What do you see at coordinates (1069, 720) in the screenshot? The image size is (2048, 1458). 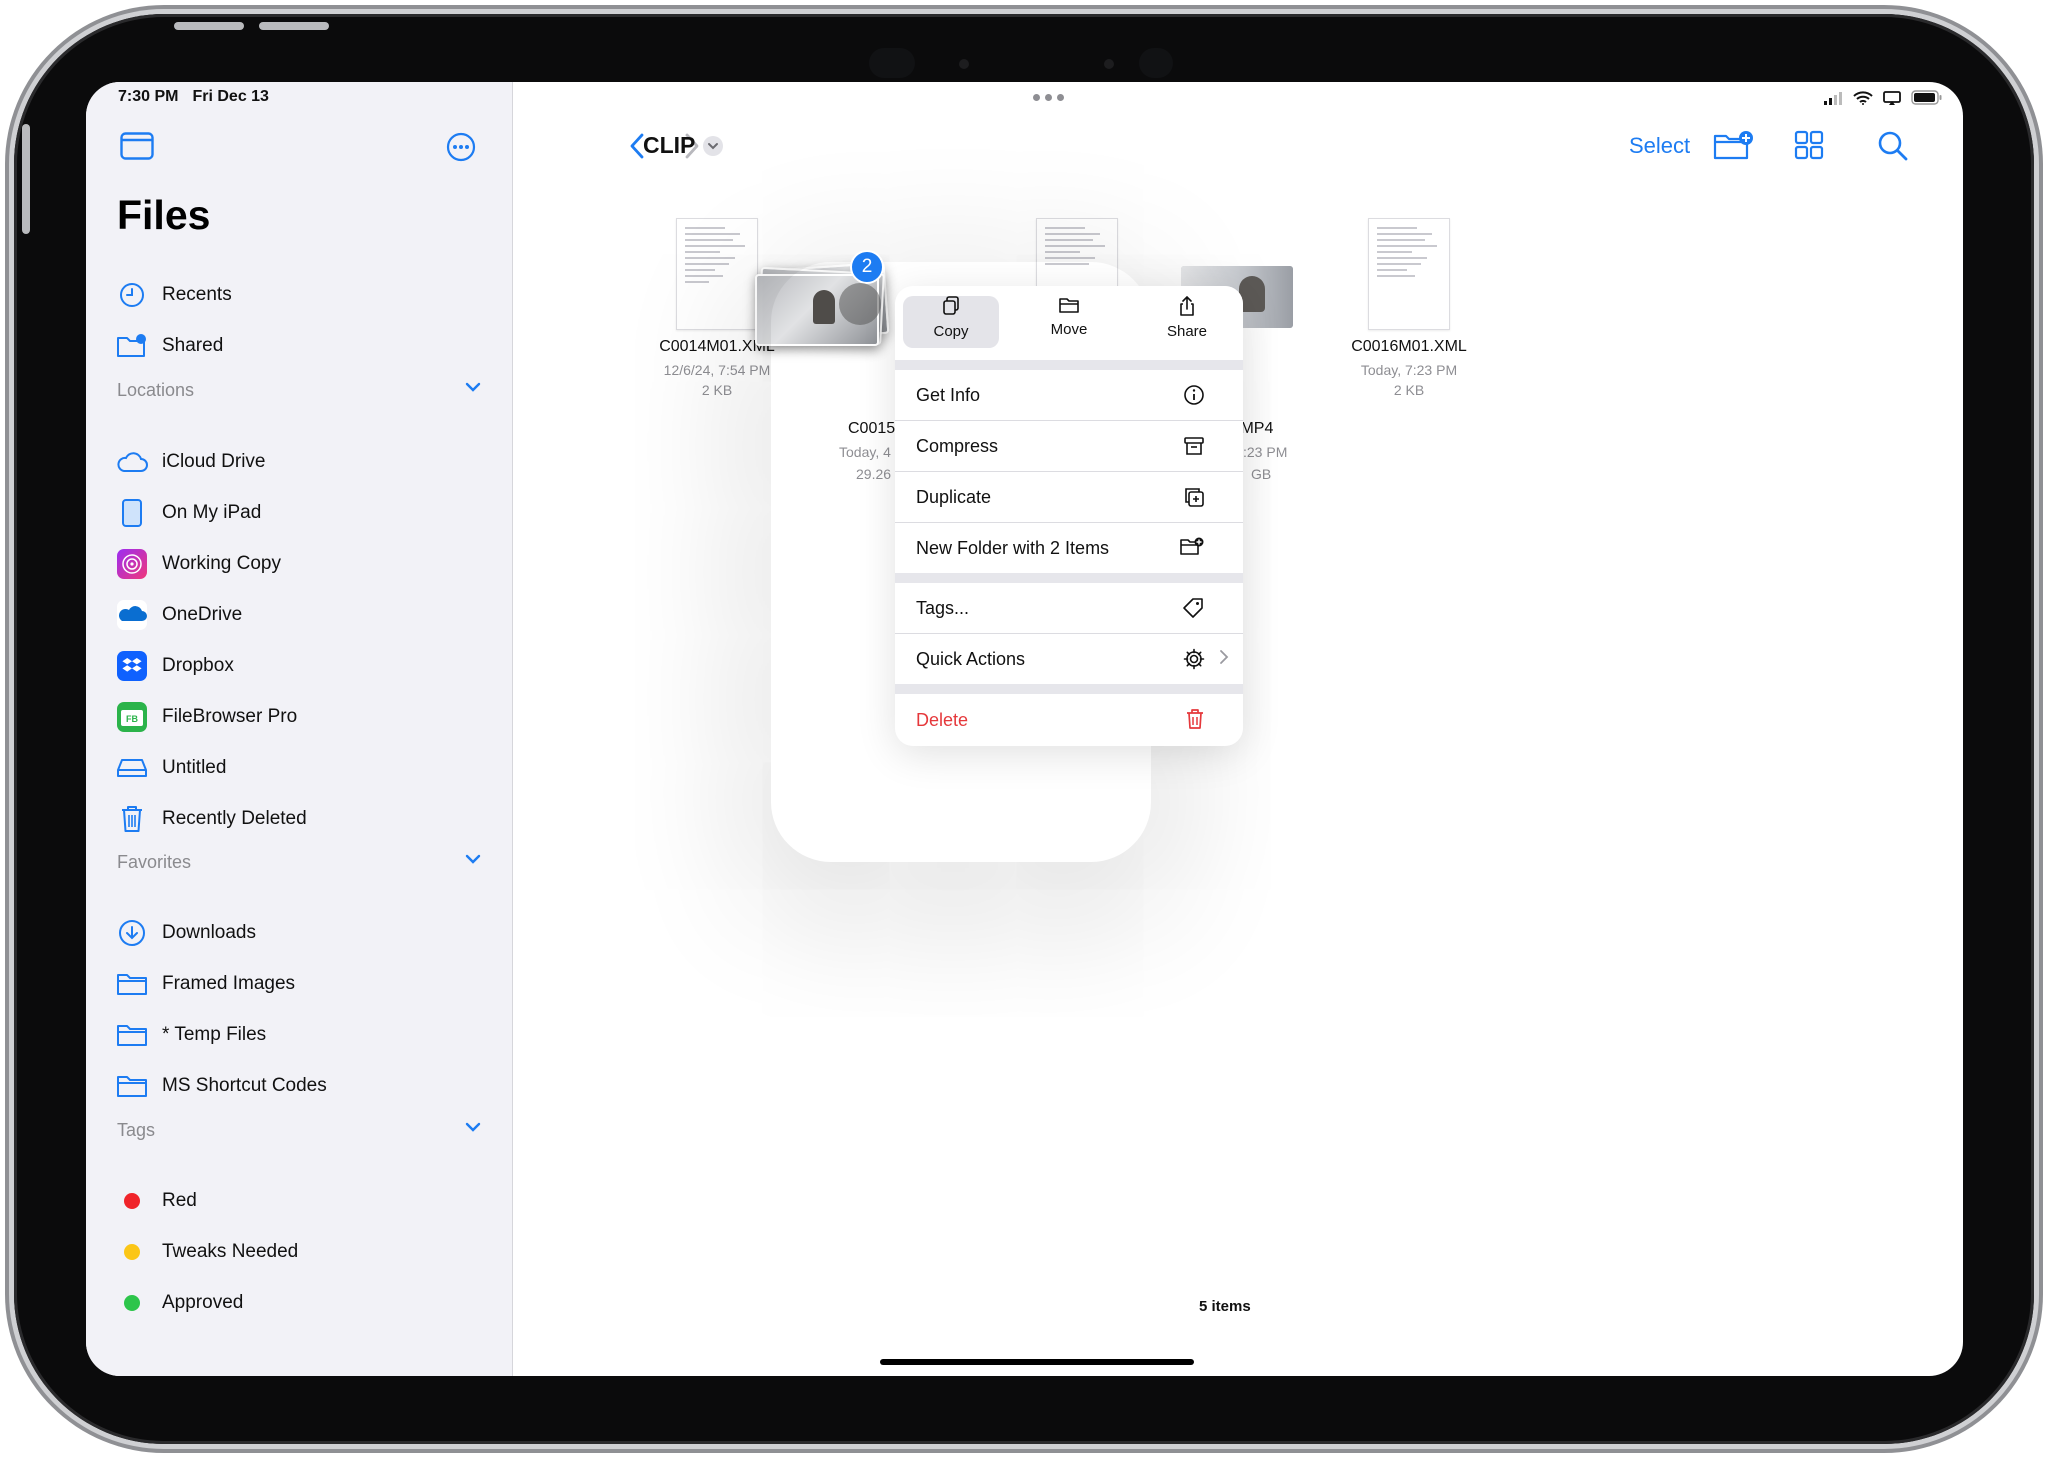 I see `menu-item-delete: Delete` at bounding box center [1069, 720].